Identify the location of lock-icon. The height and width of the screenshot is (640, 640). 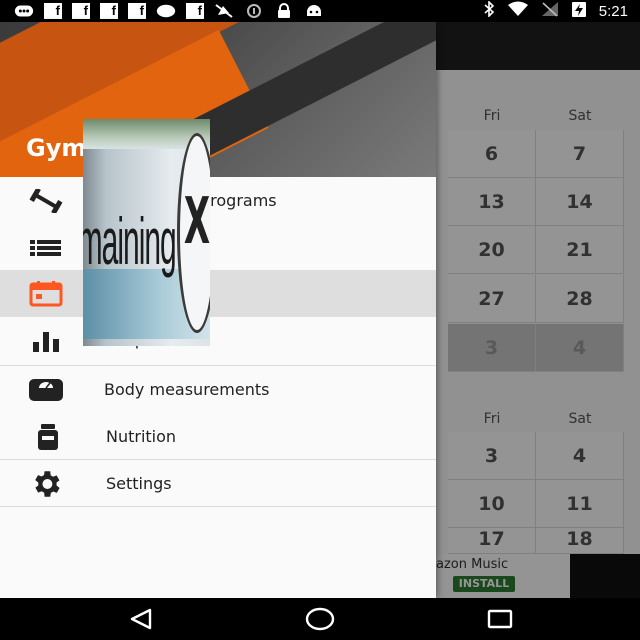
(284, 10).